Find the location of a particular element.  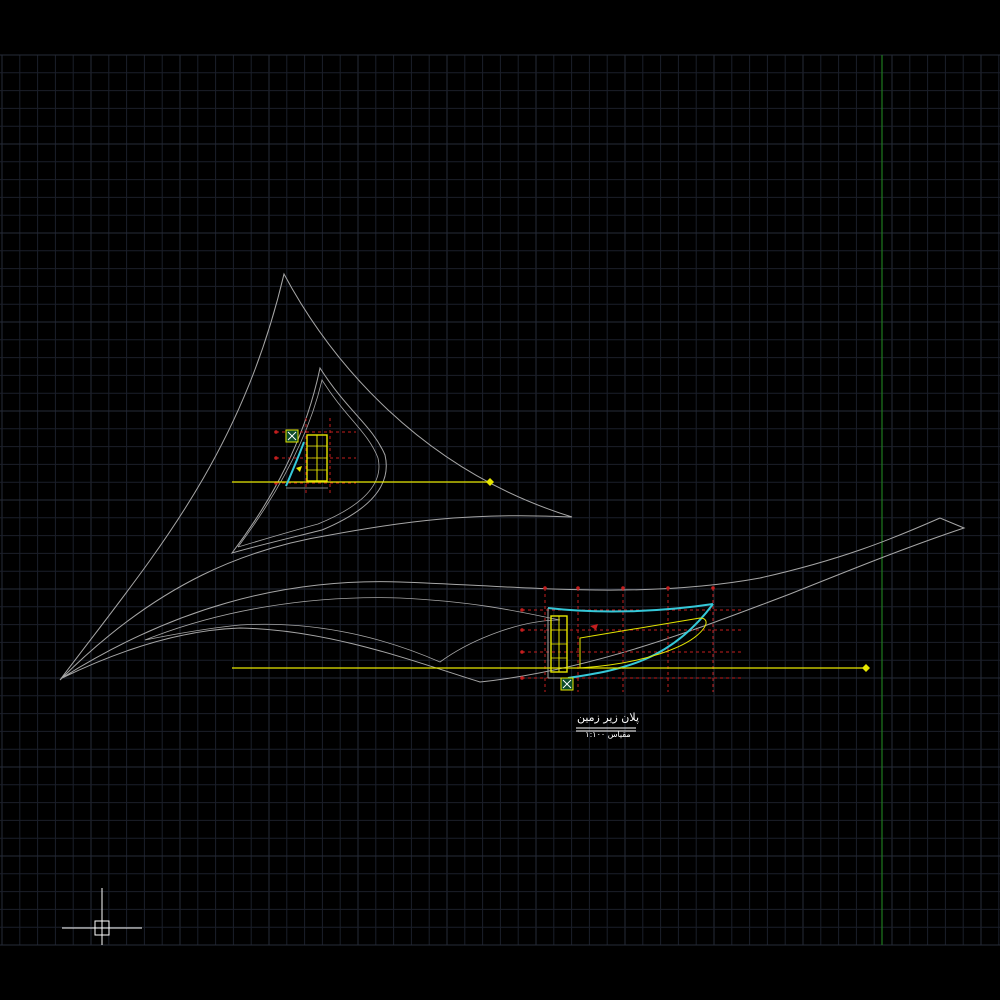

lower-elevator-icon is located at coordinates (567, 684).